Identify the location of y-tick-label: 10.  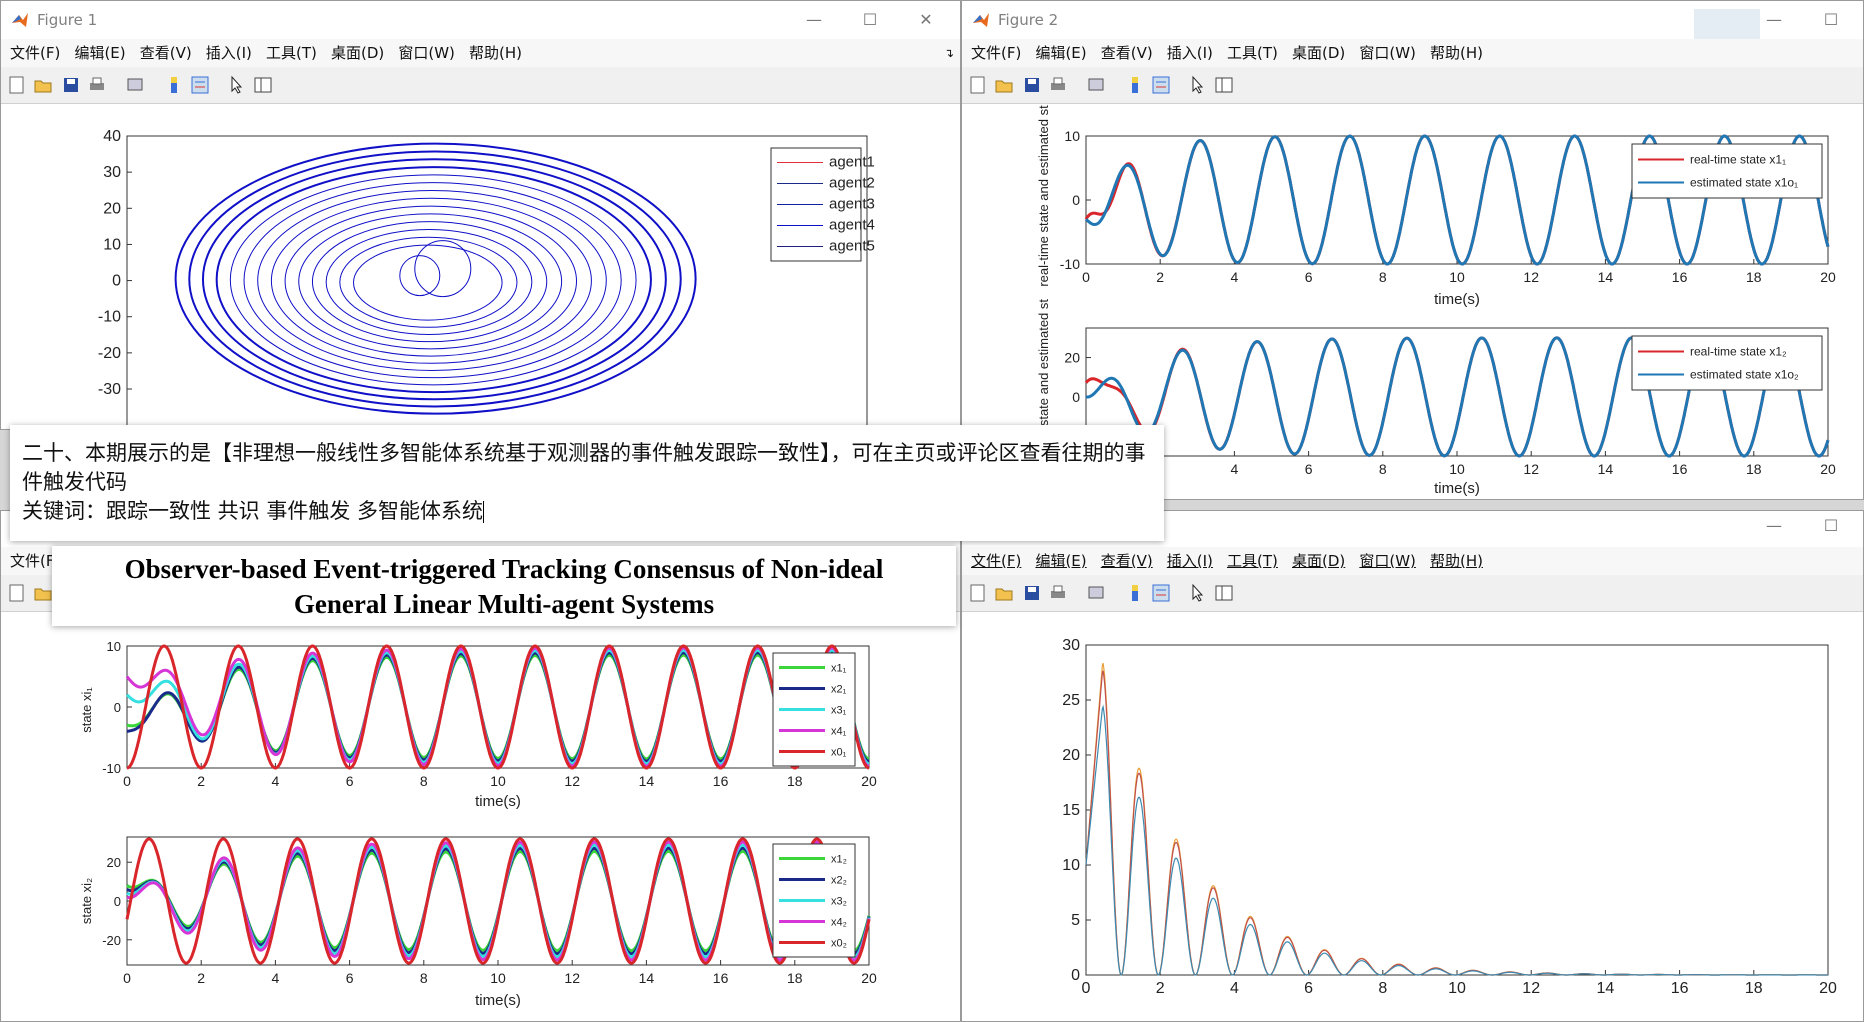
(1071, 865).